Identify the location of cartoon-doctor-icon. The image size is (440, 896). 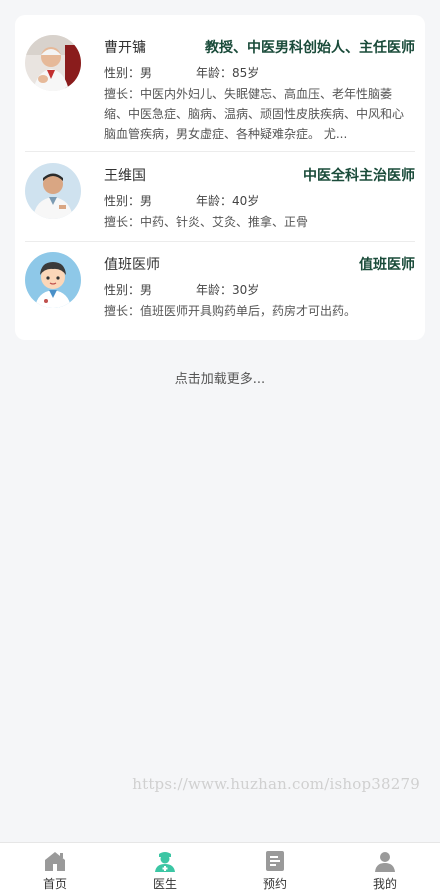
(53, 280).